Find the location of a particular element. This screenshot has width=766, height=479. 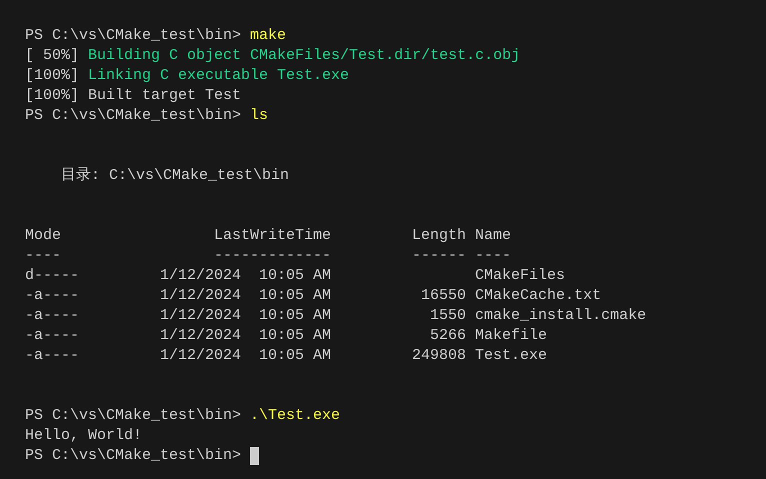

directory-label: 目录: is located at coordinates (80, 176).